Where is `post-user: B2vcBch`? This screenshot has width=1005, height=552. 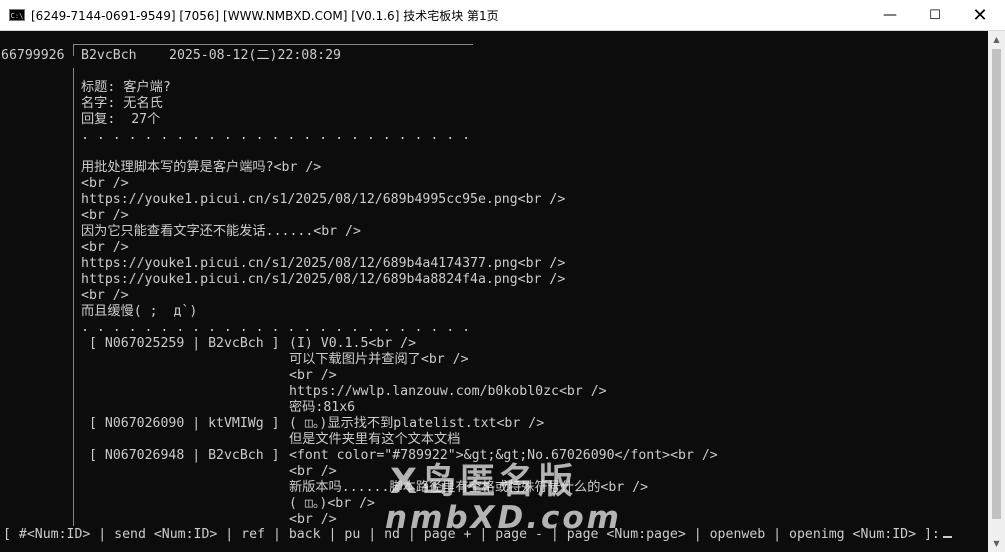
post-user: B2vcBch is located at coordinates (109, 55).